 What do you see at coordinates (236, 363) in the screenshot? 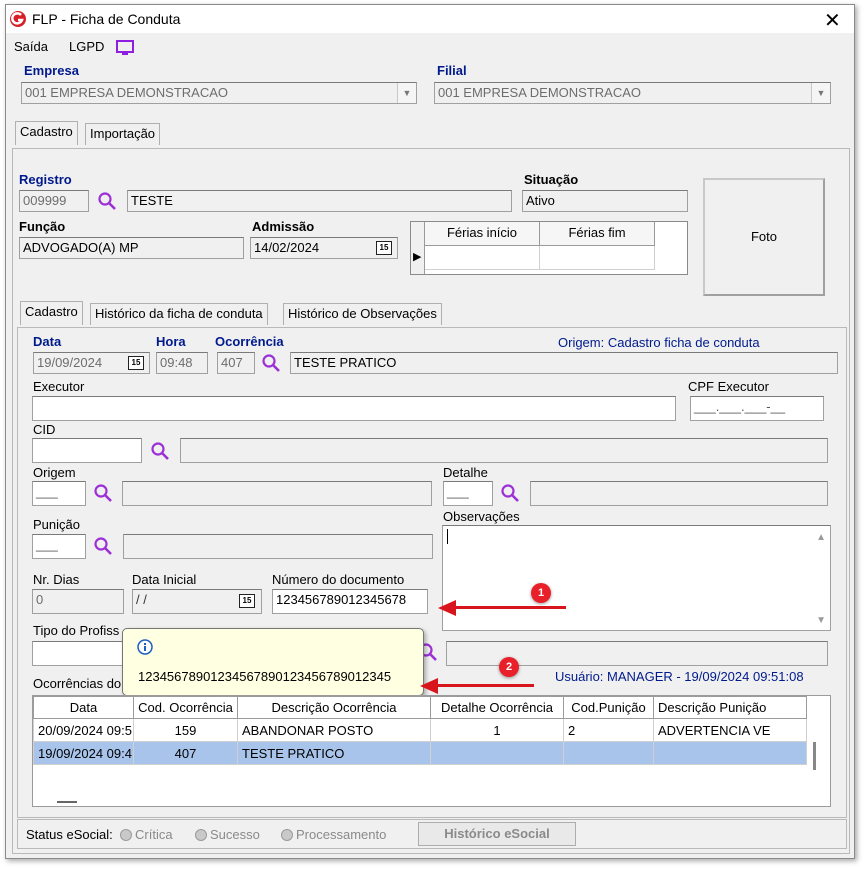
I see `ocorrencia-code-field: 407` at bounding box center [236, 363].